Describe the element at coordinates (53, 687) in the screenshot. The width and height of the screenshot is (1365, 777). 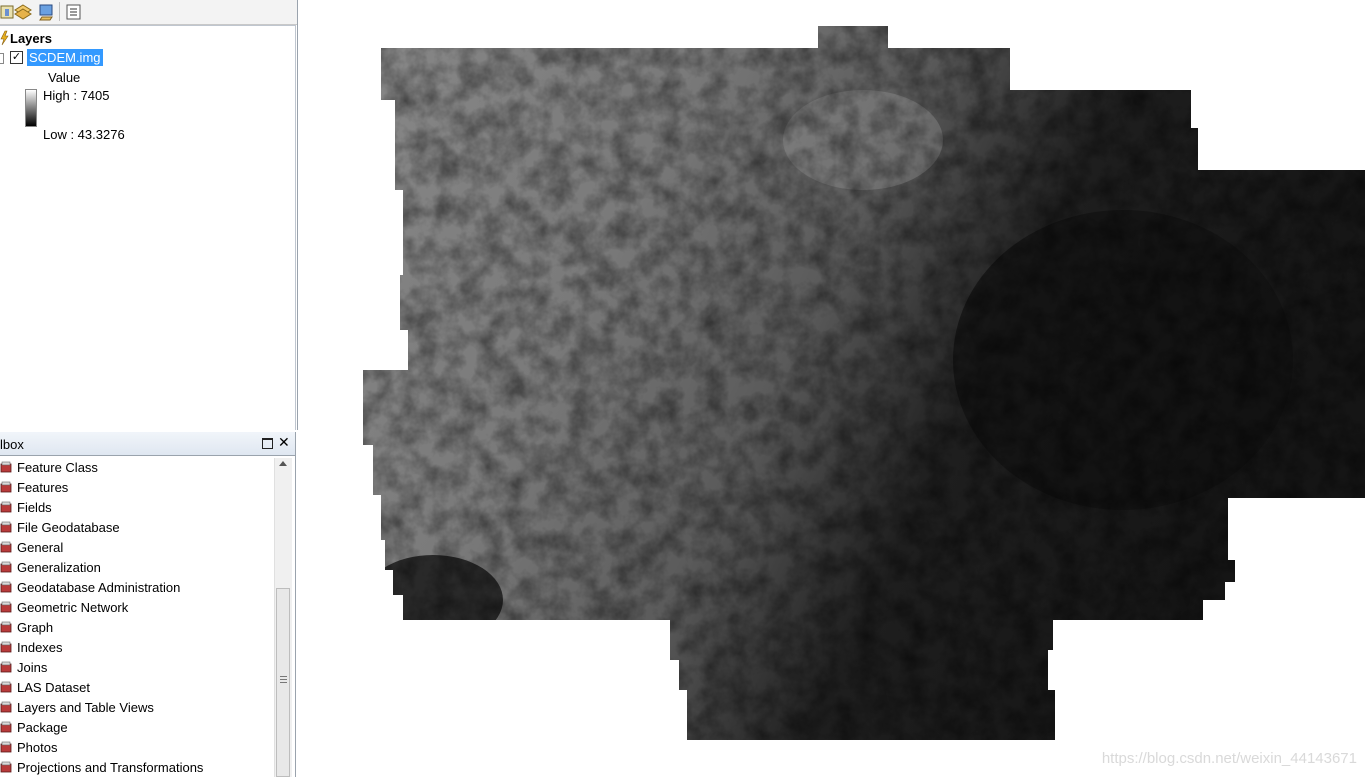
I see `toolset-label: LAS Dataset` at that location.